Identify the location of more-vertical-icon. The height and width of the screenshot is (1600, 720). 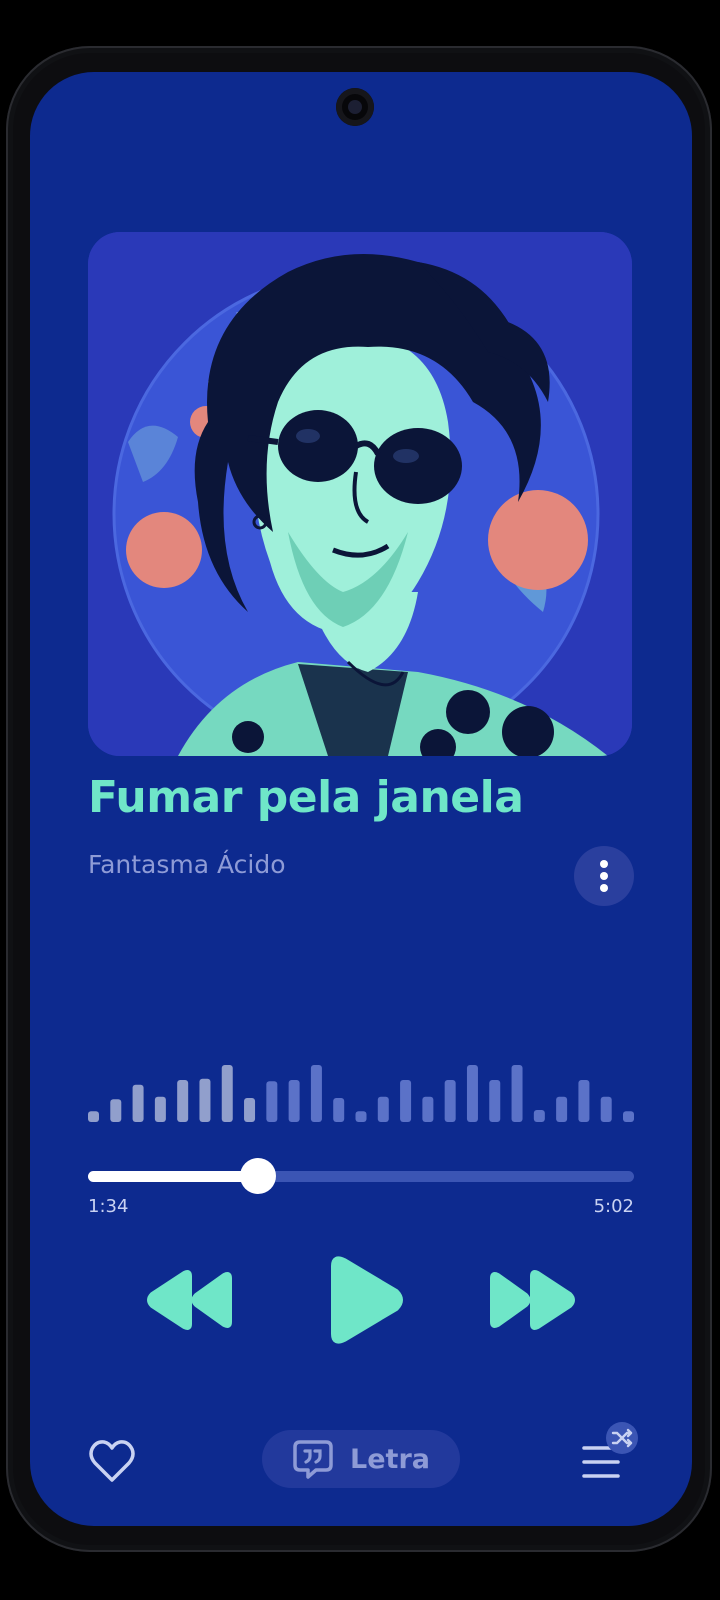
(604, 876).